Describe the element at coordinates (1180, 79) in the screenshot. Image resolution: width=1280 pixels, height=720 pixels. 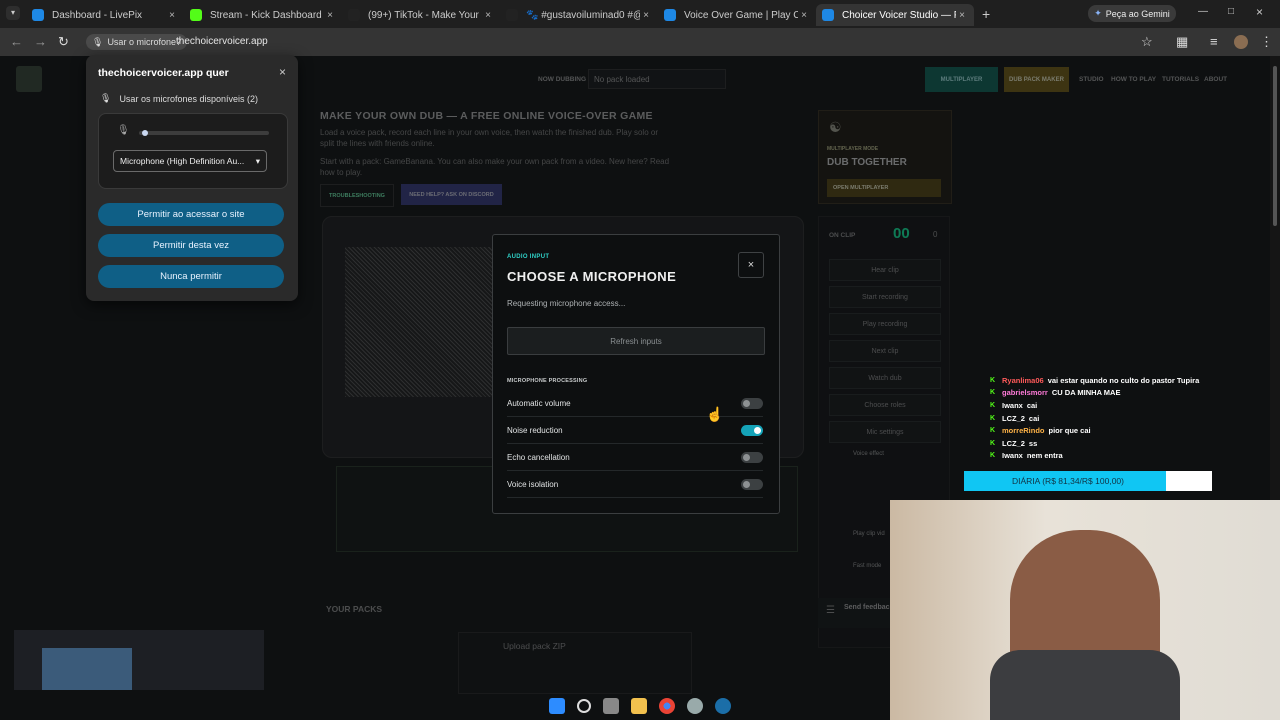
I see `nav-tutorials: TUTORIALS` at that location.